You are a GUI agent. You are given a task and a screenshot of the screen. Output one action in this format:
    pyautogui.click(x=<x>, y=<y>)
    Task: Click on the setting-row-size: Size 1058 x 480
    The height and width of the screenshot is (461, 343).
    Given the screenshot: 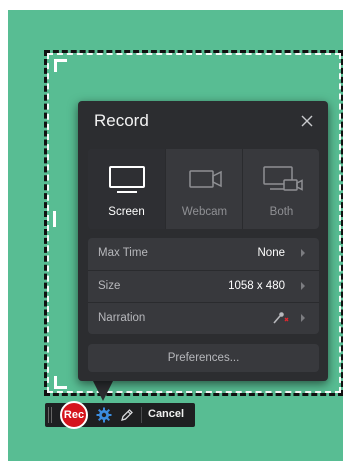 What is the action you would take?
    pyautogui.click(x=203, y=286)
    